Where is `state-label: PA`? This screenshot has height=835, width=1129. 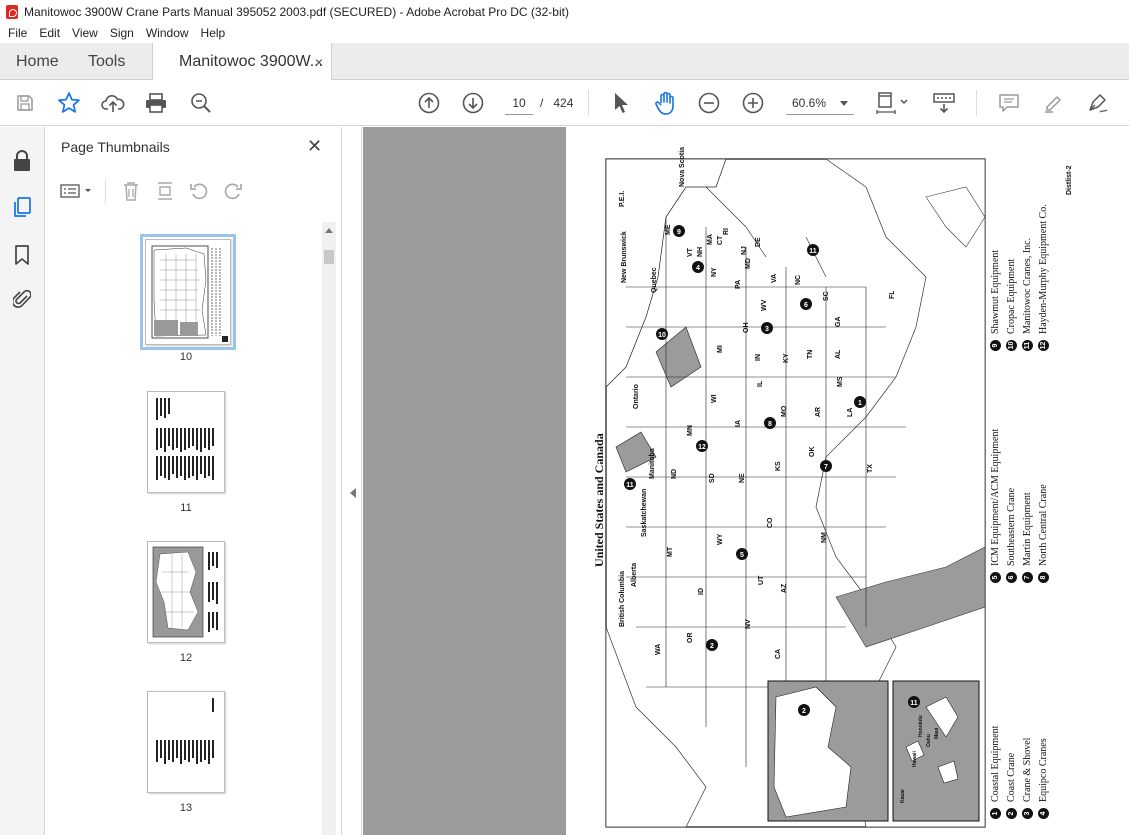
state-label: PA is located at coordinates (738, 284).